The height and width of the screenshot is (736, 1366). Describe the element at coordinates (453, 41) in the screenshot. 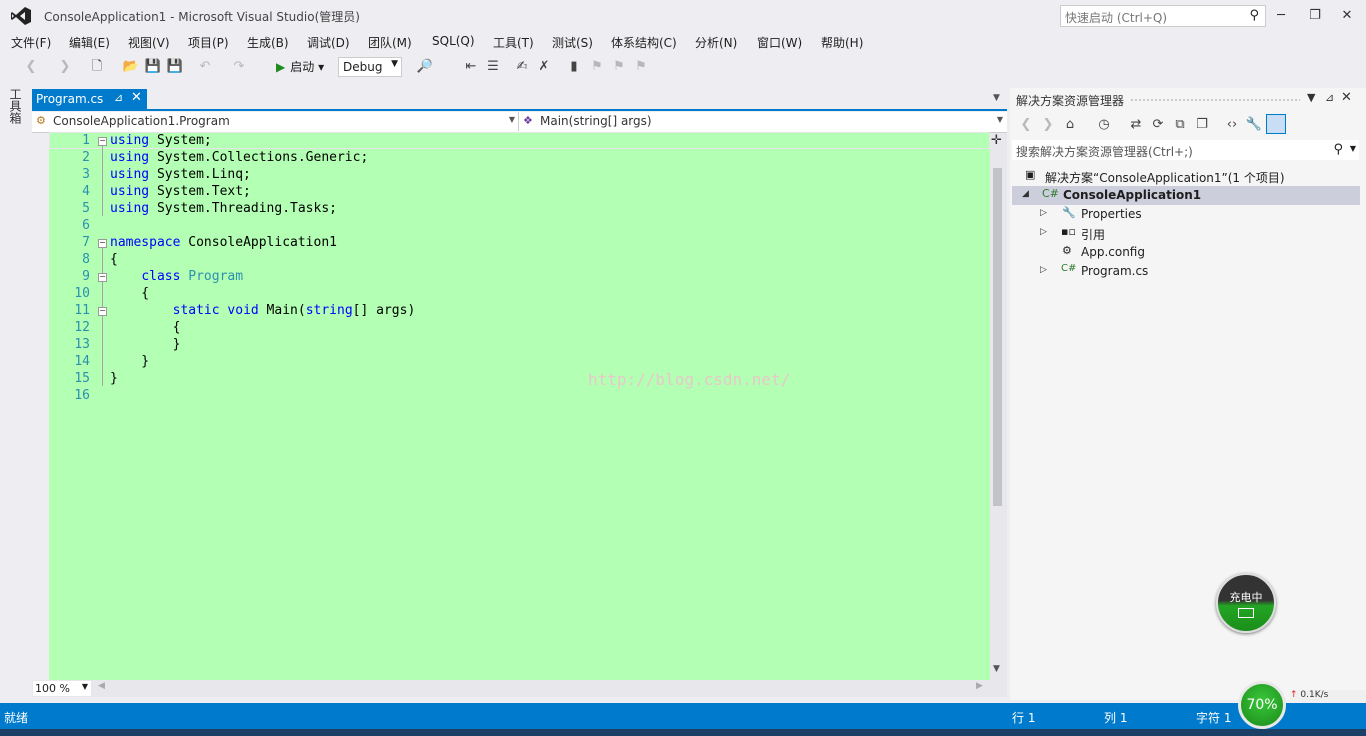

I see `menu-sql: SQL(Q)` at that location.